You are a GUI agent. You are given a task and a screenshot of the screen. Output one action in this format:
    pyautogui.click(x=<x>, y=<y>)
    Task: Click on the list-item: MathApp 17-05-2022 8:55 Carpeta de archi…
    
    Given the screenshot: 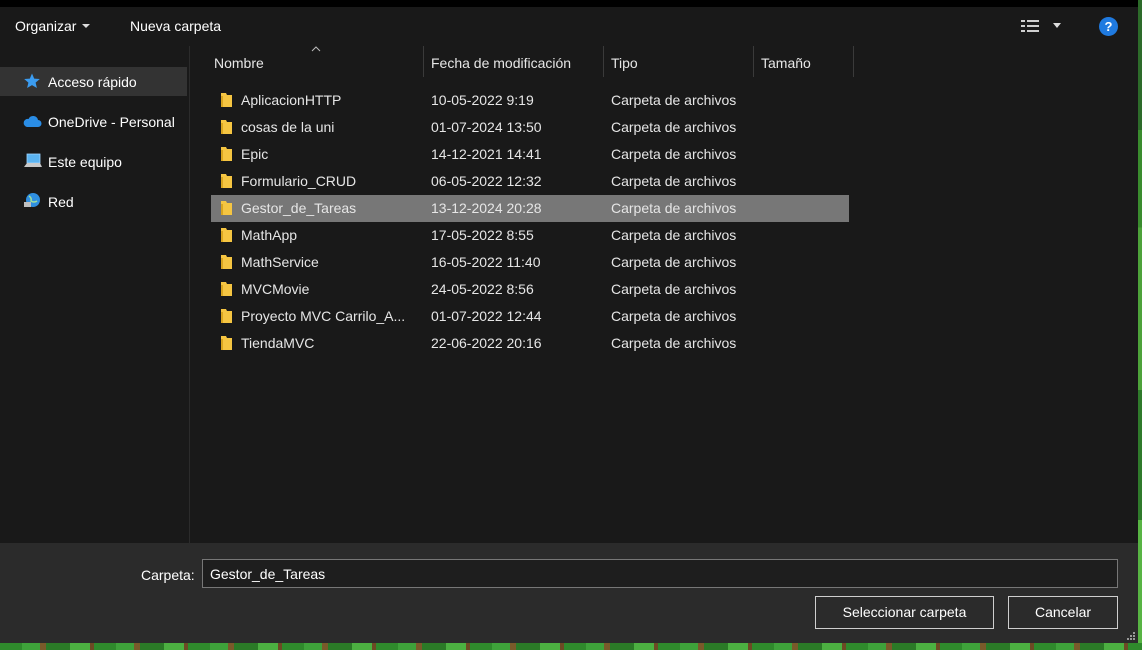 What is the action you would take?
    pyautogui.click(x=530, y=235)
    